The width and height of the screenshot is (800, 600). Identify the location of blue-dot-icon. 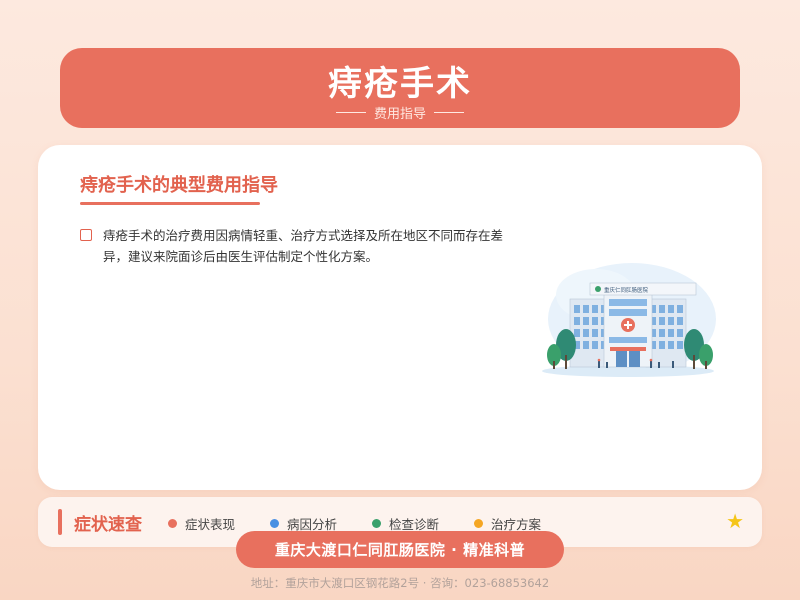
(274, 523).